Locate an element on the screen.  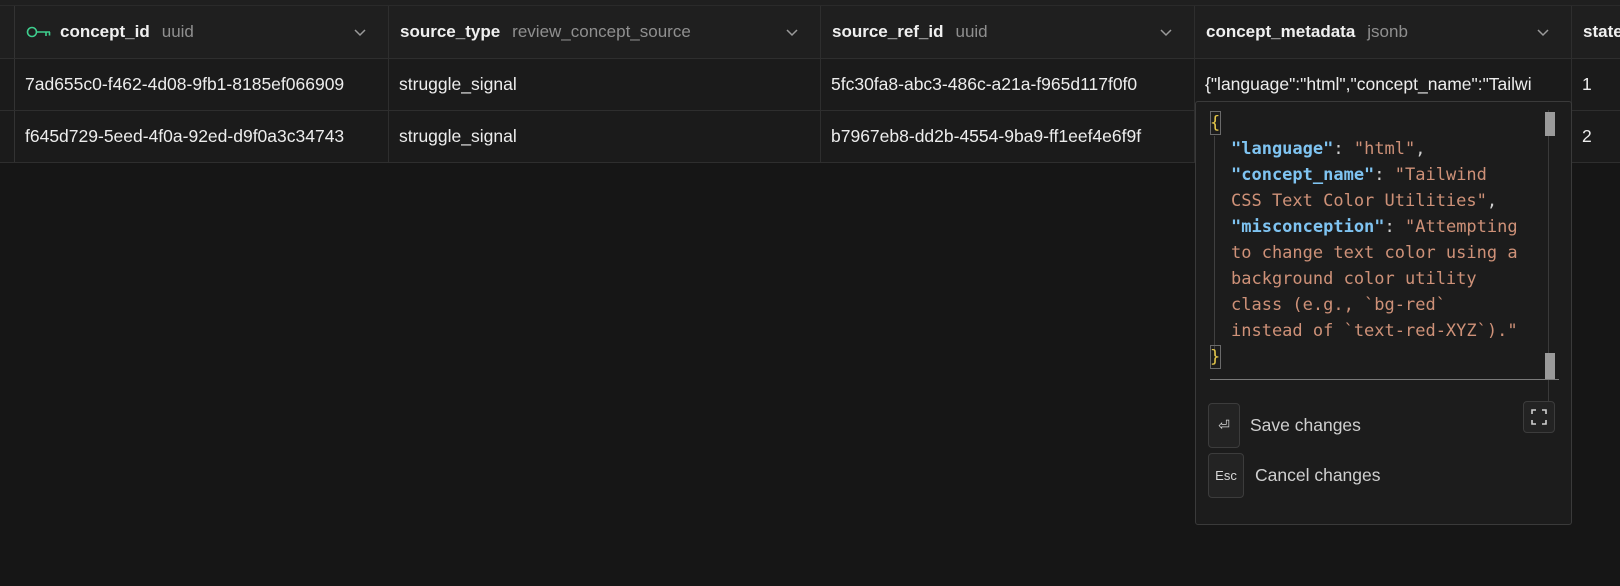
column-header-concept-id: concept_id uuid is located at coordinates (202, 32).